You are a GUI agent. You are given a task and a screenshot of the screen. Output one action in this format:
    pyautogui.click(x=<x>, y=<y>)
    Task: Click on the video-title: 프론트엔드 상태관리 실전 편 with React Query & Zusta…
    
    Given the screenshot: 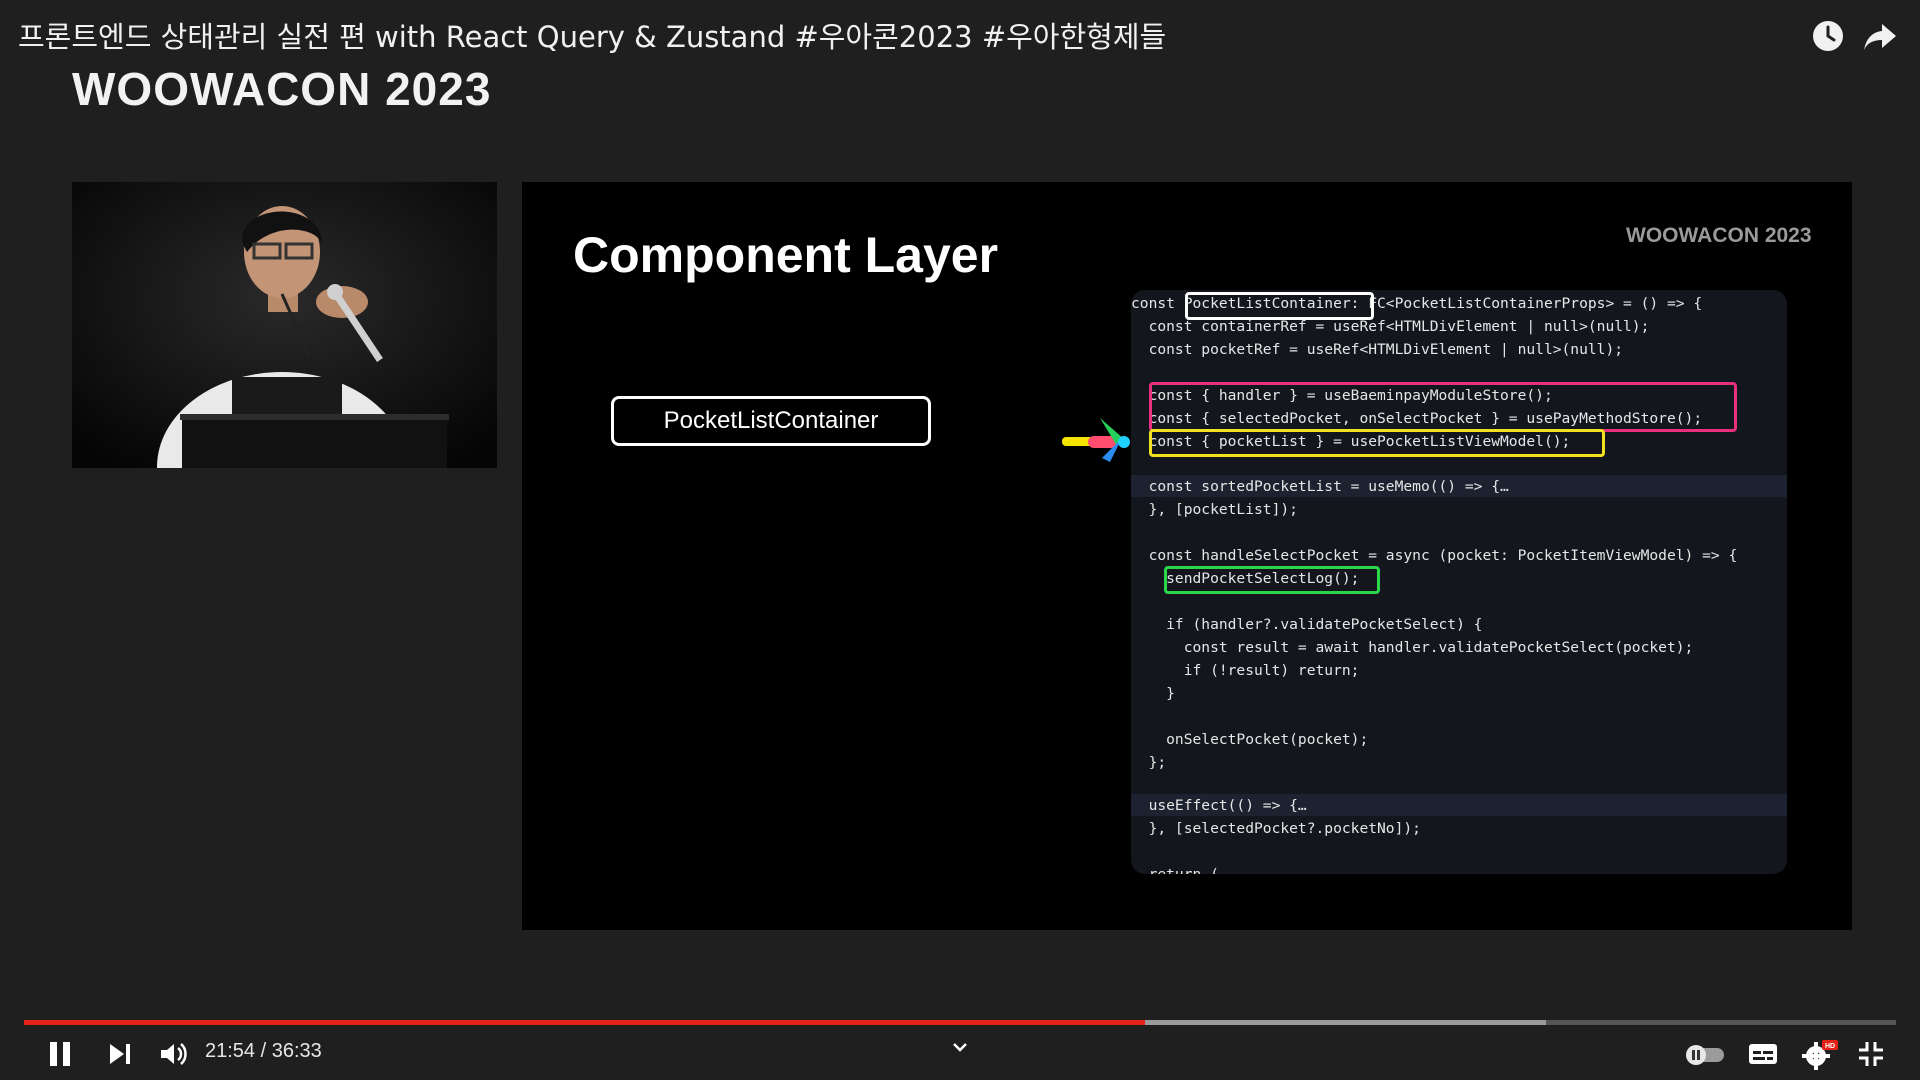 What is the action you would take?
    pyautogui.click(x=592, y=37)
    